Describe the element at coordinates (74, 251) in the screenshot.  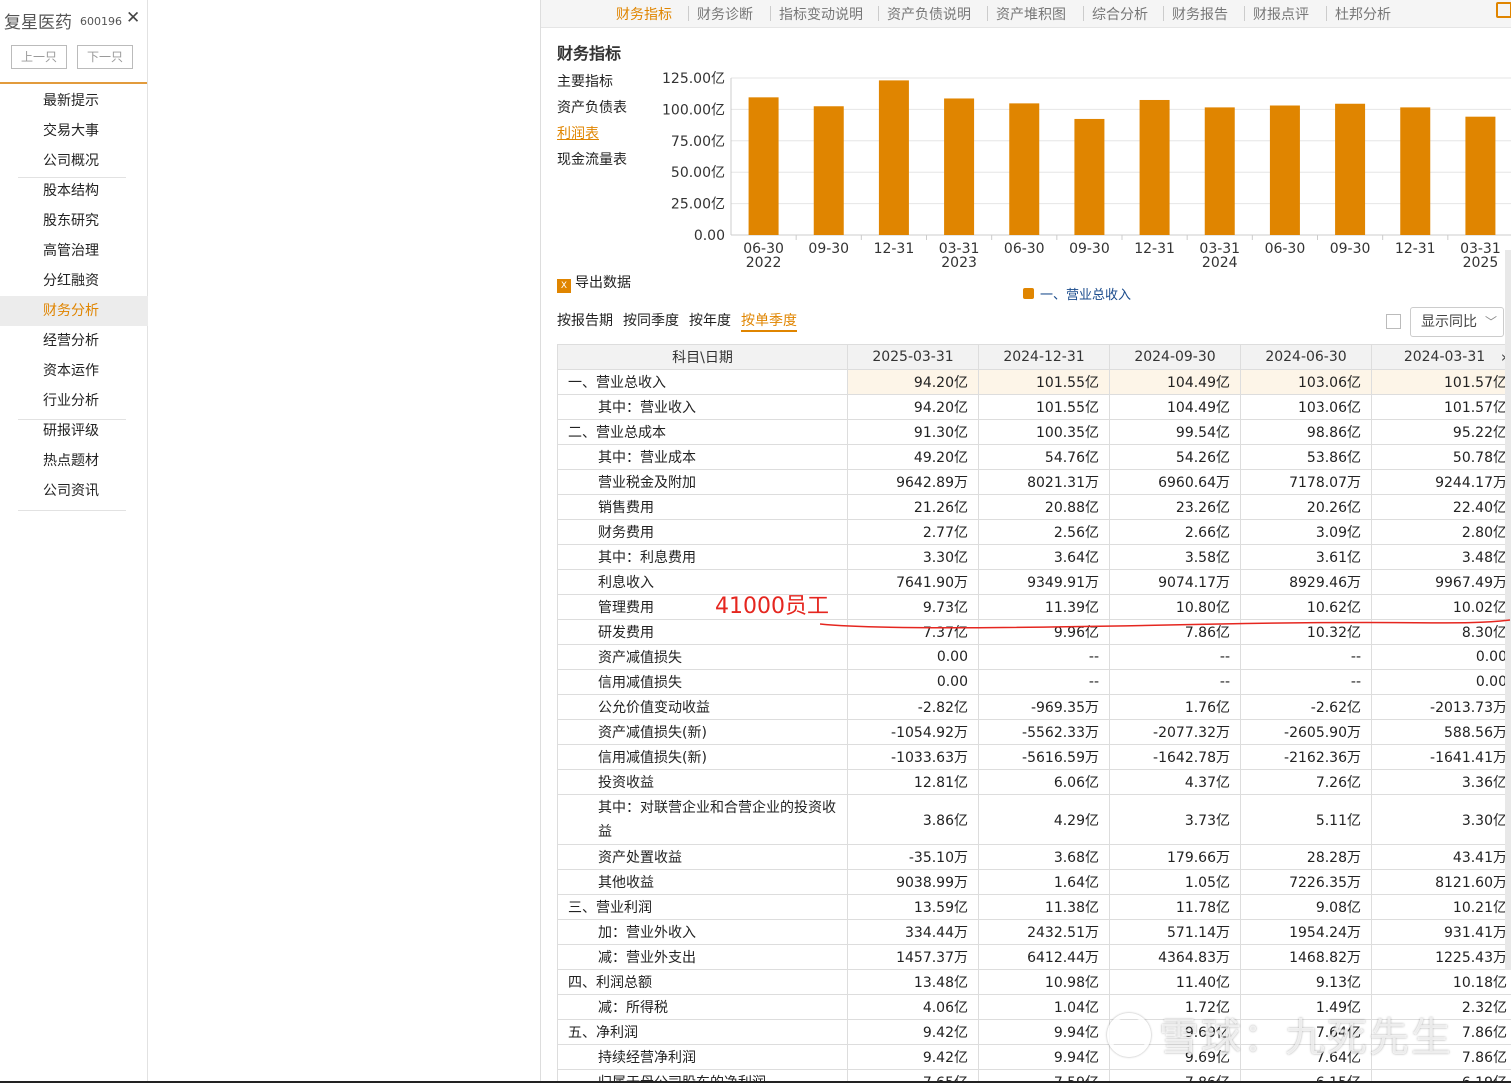
I see `sidebar-item: 高管治理` at that location.